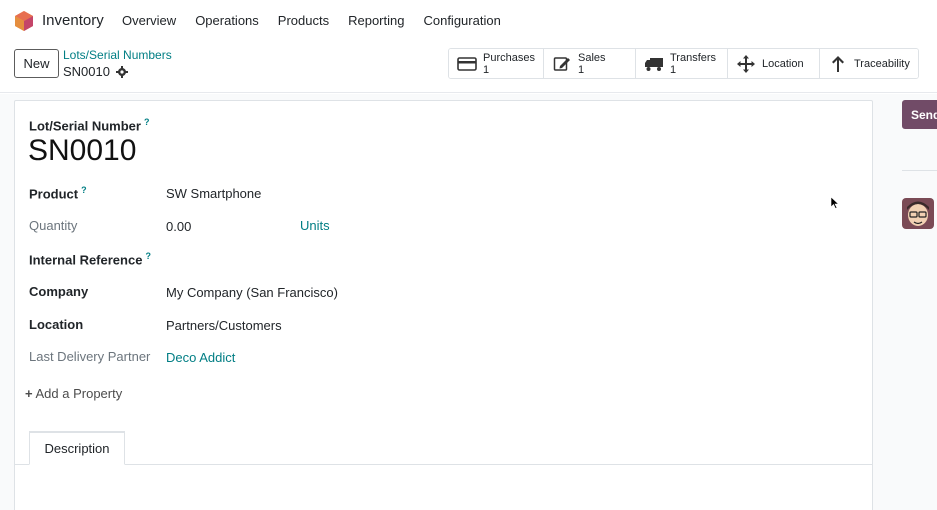  I want to click on menu-products: Products, so click(303, 20).